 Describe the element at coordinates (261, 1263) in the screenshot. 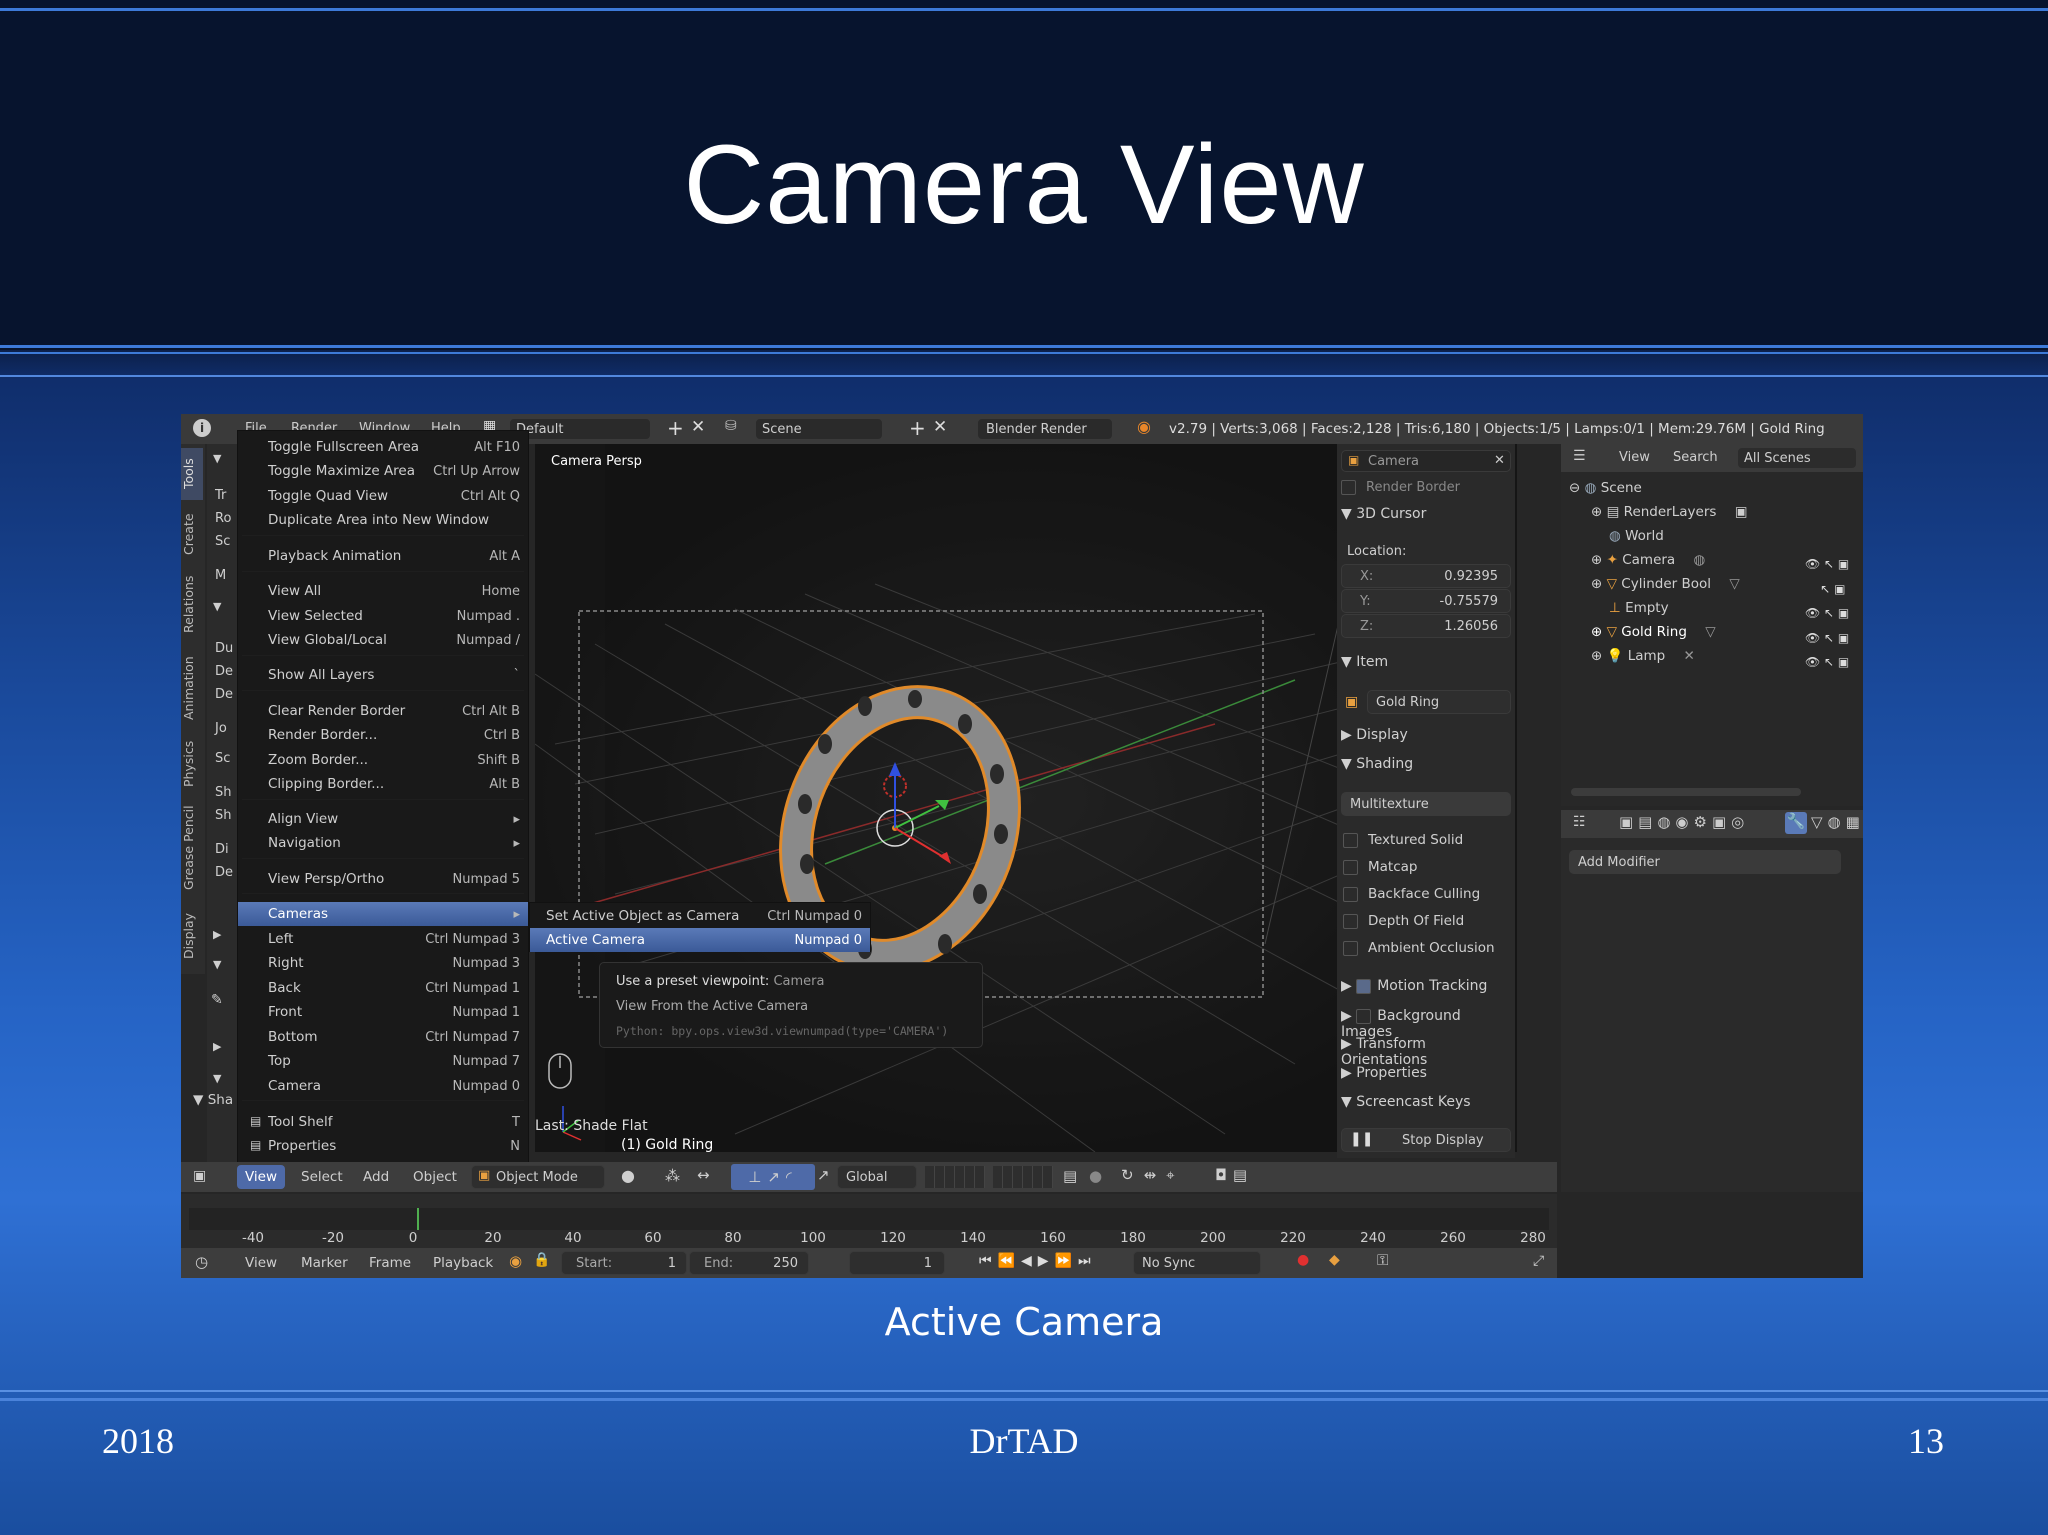

I see `timeline-menu-view: View` at that location.